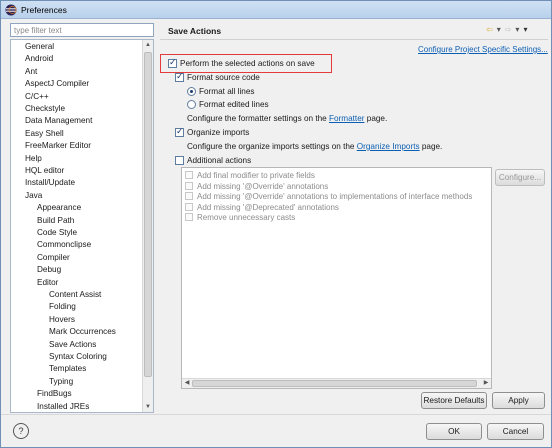 Image resolution: width=552 pixels, height=448 pixels. I want to click on forward-icon: ⇨, so click(508, 29).